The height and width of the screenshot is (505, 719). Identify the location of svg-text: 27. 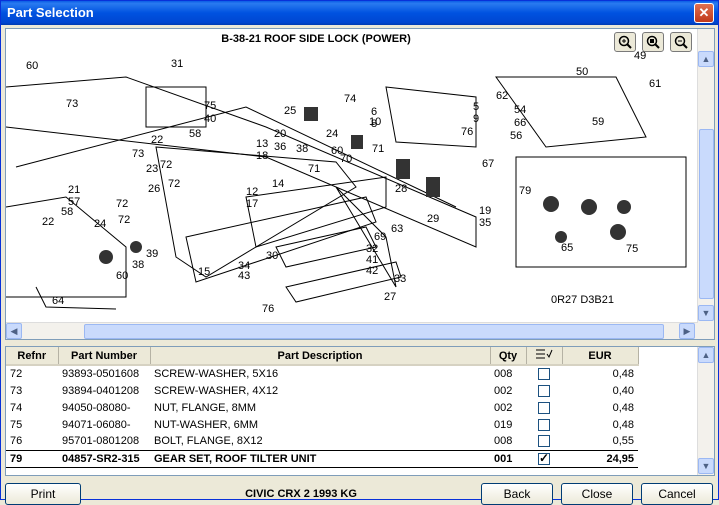
(390, 297).